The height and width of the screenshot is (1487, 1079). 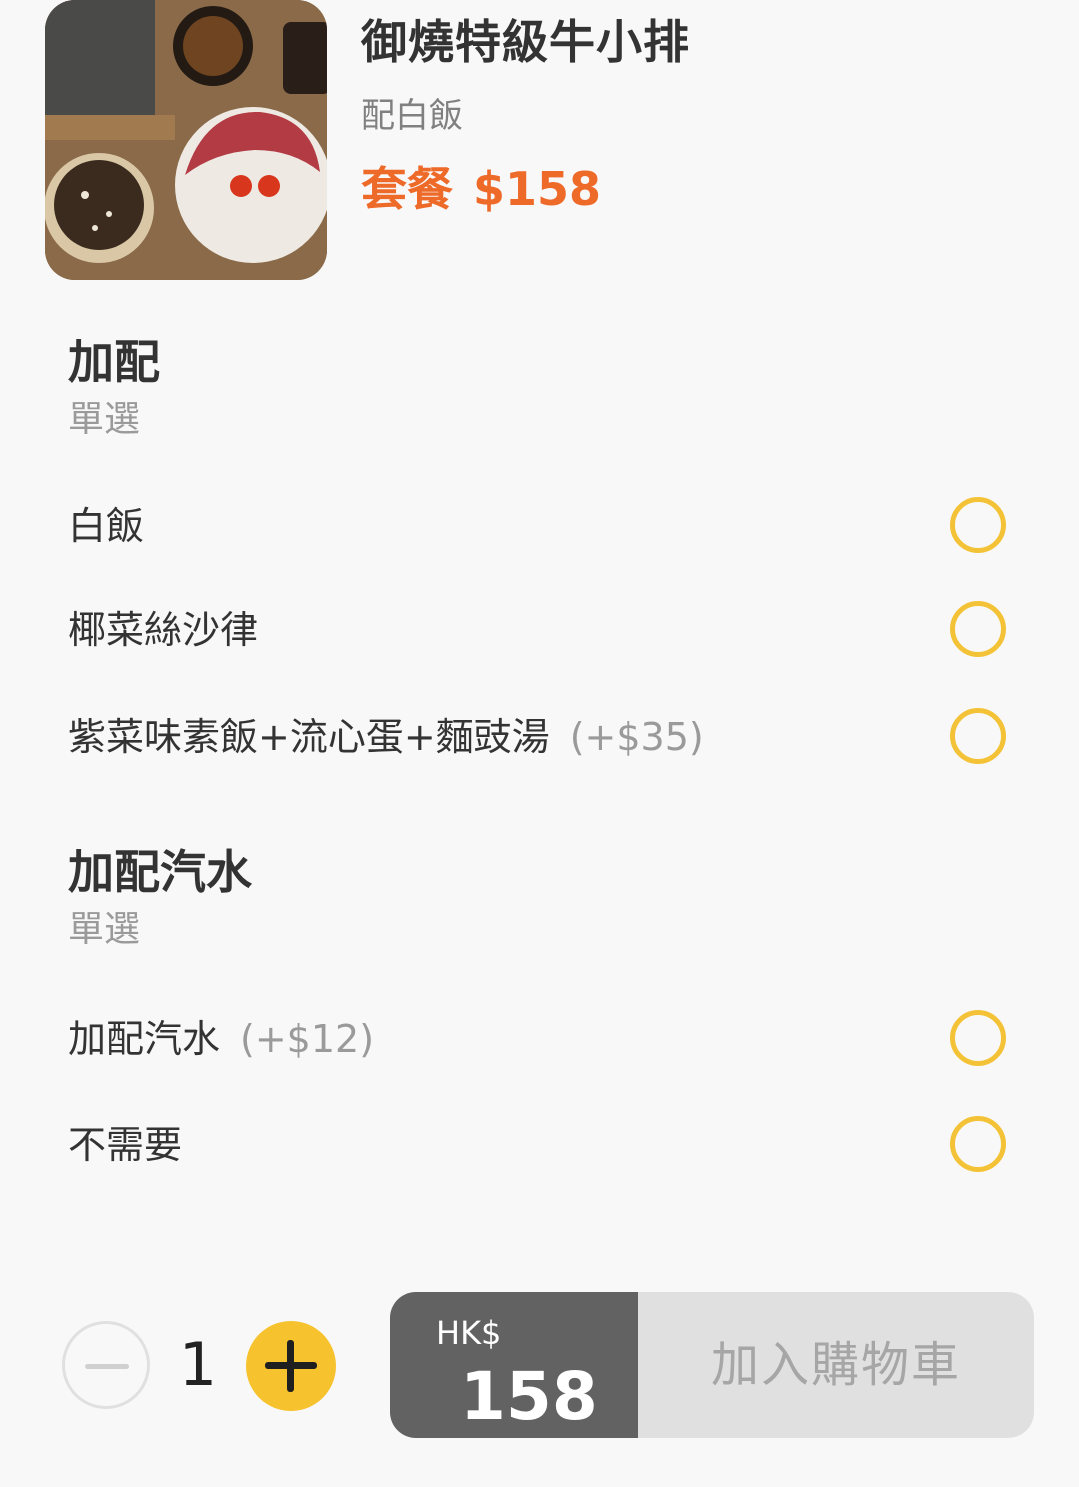 I want to click on quantity-increase-button, so click(x=291, y=1366).